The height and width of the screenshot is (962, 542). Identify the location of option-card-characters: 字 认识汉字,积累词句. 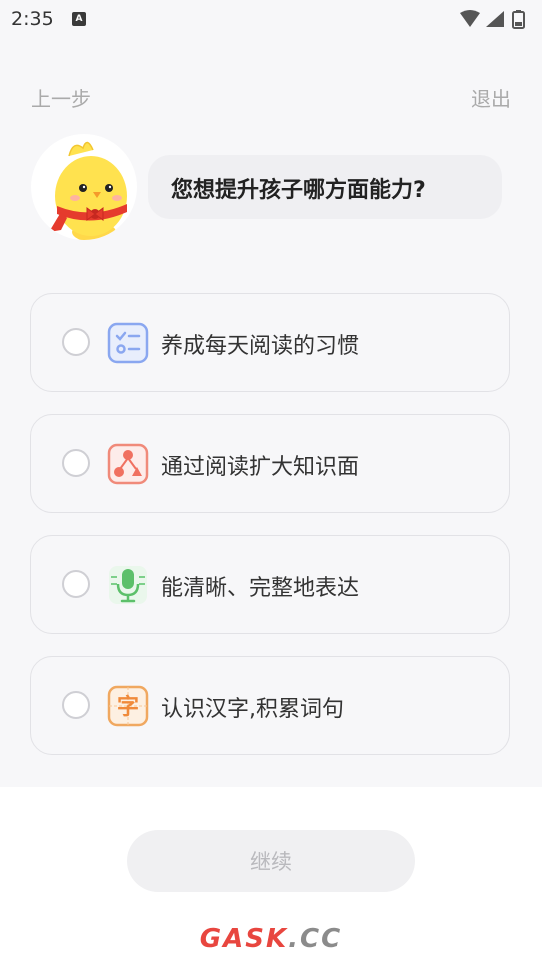
(270, 705).